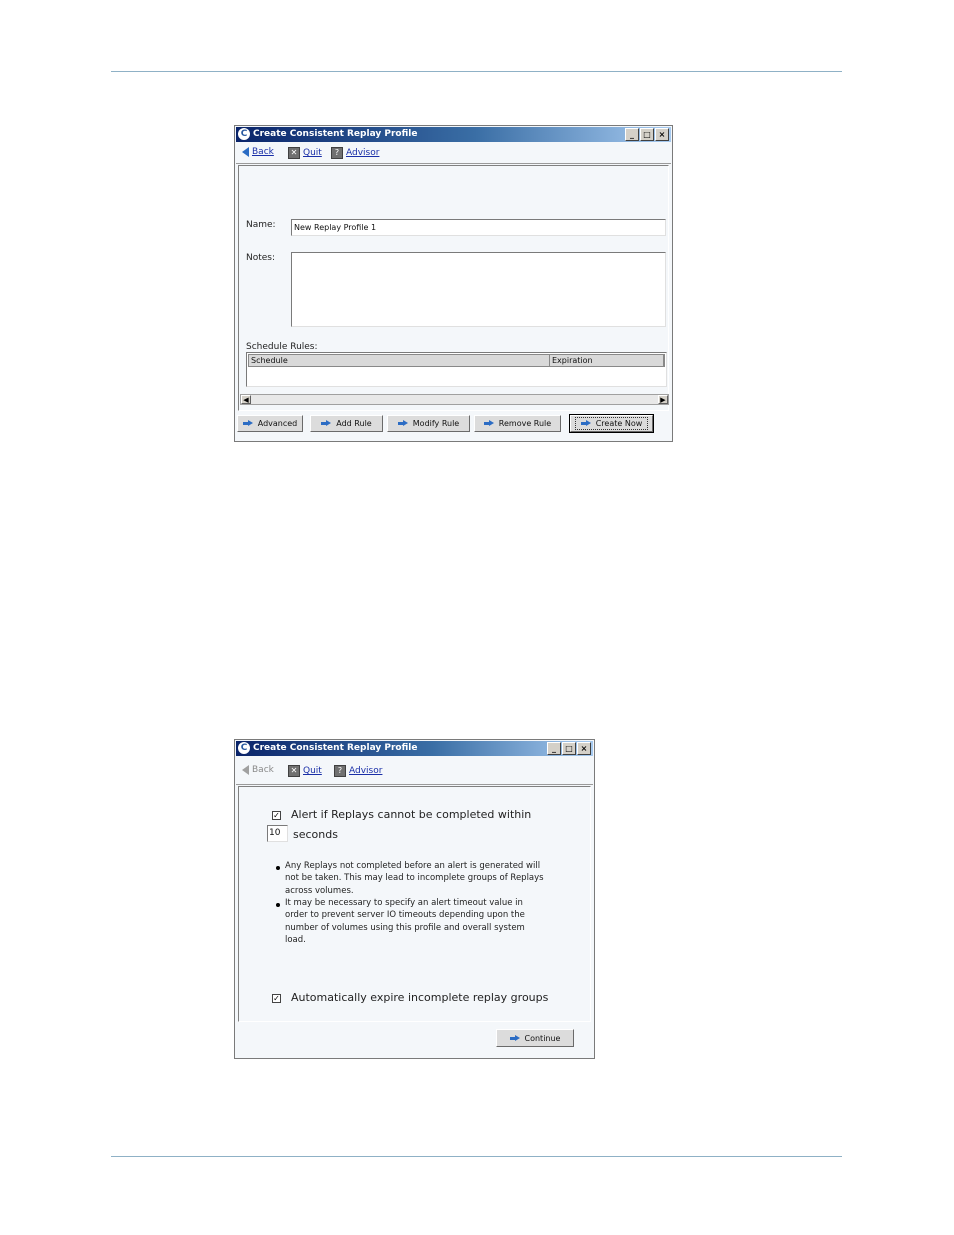 The width and height of the screenshot is (954, 1235). I want to click on create-now-label: Create Now, so click(619, 423).